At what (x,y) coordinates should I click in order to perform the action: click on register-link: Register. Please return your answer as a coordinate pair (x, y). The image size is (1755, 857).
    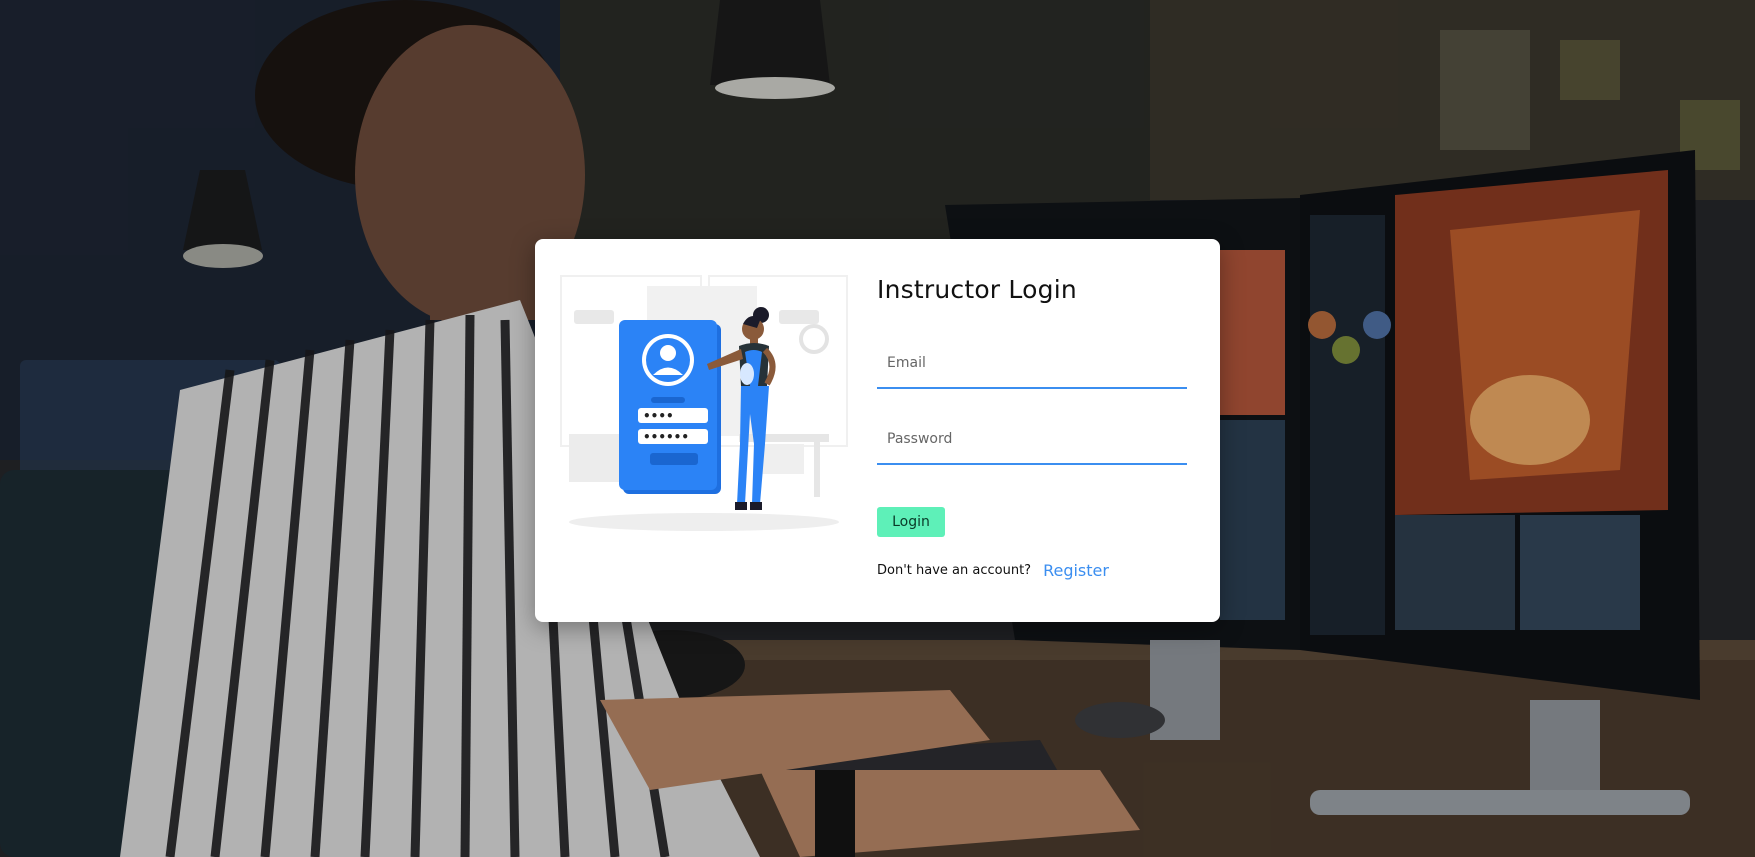
    Looking at the image, I should click on (1076, 570).